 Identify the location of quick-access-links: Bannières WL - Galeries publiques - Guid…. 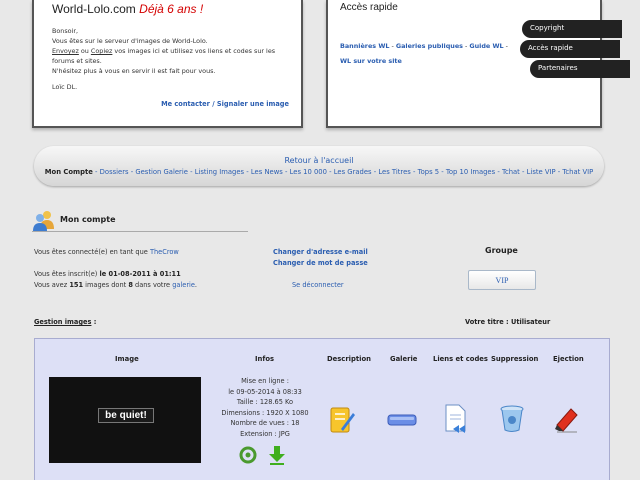
(424, 54).